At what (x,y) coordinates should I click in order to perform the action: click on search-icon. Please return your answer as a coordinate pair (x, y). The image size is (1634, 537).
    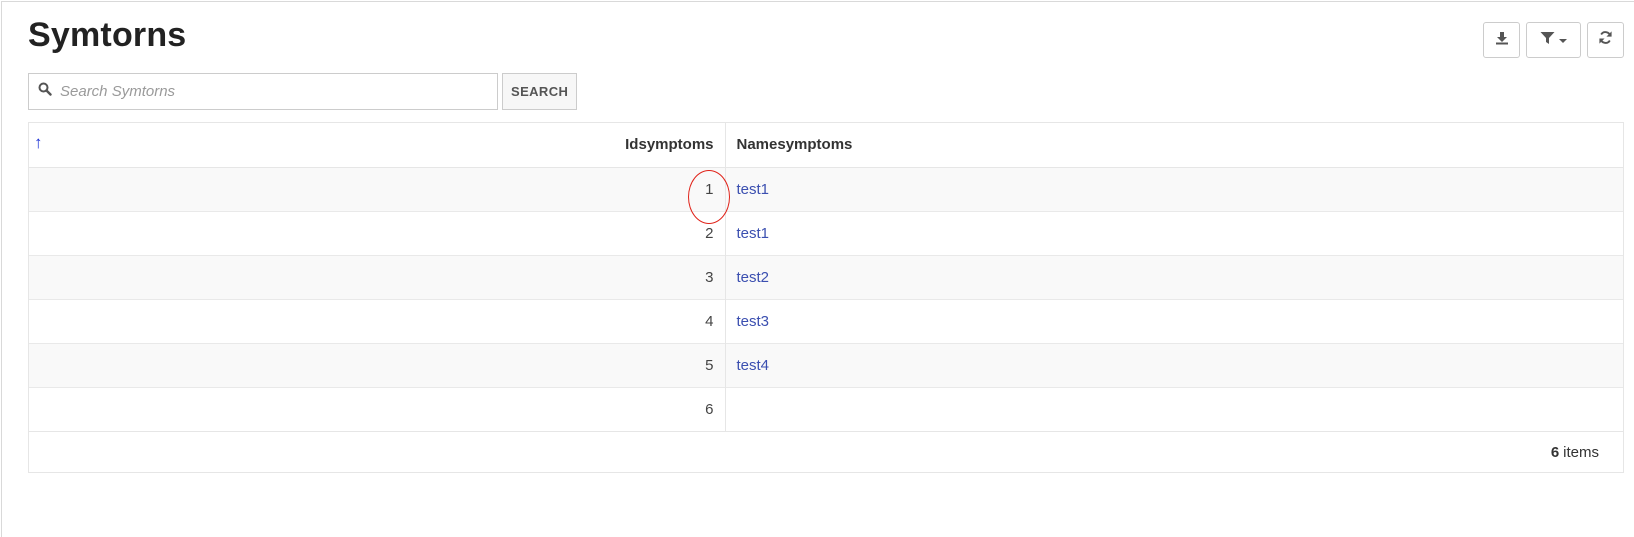
    Looking at the image, I should click on (45, 91).